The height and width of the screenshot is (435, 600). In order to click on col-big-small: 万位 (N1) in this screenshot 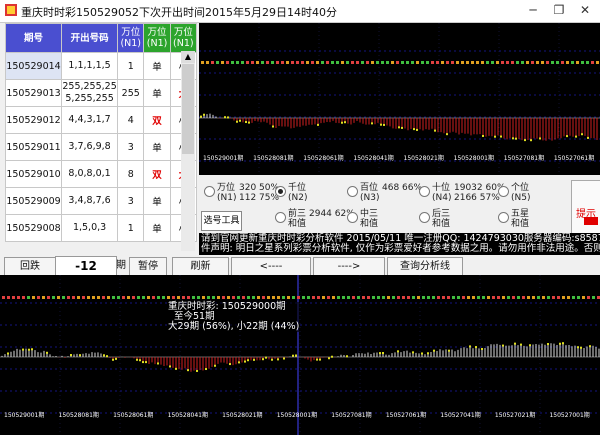, I will do `click(183, 38)`.